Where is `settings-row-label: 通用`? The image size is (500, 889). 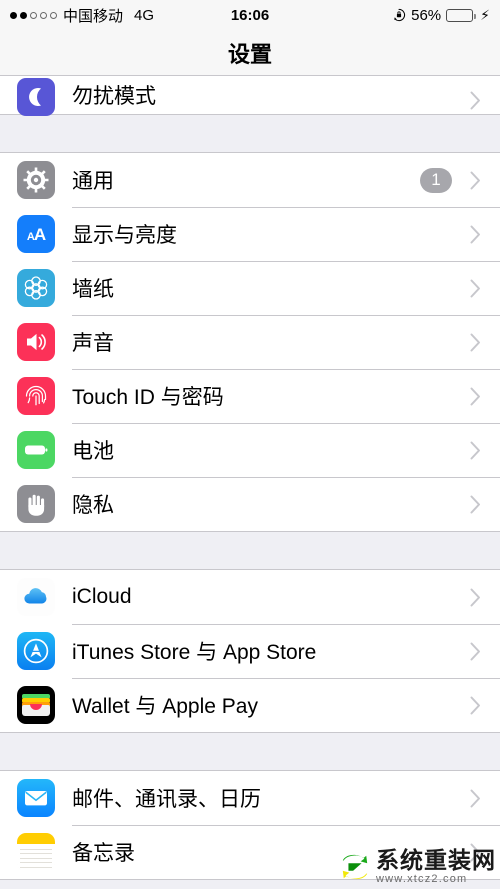
settings-row-label: 通用 is located at coordinates (93, 181).